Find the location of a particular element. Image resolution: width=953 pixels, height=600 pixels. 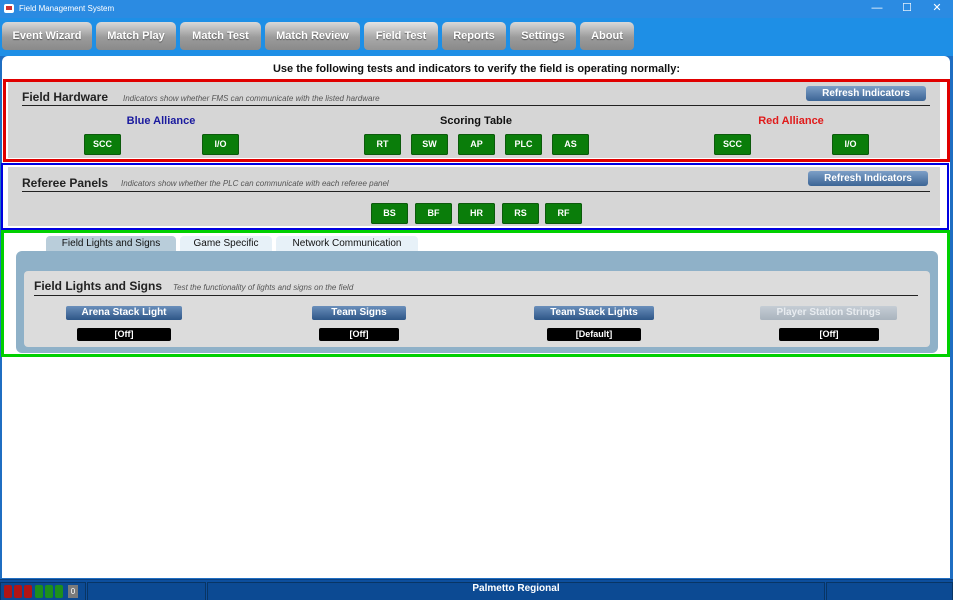

window-title: Field Management System is located at coordinates (67, 8).